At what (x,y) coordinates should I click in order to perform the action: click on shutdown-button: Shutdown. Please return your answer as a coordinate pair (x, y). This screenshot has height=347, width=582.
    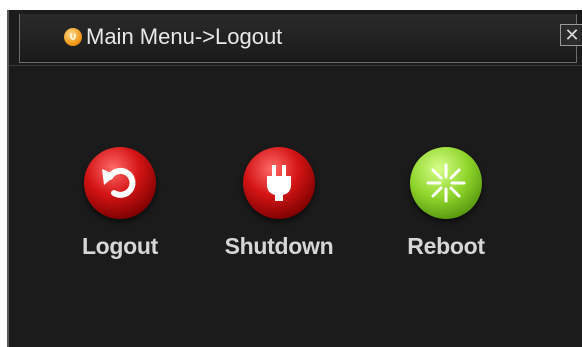
    Looking at the image, I should click on (279, 203).